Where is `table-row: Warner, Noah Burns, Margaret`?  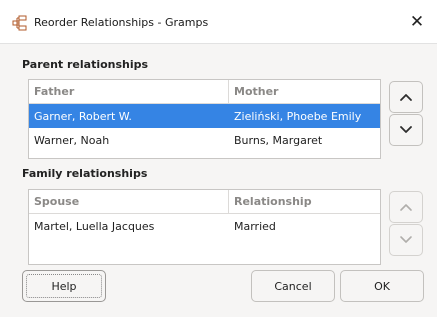 table-row: Warner, Noah Burns, Margaret is located at coordinates (204, 140).